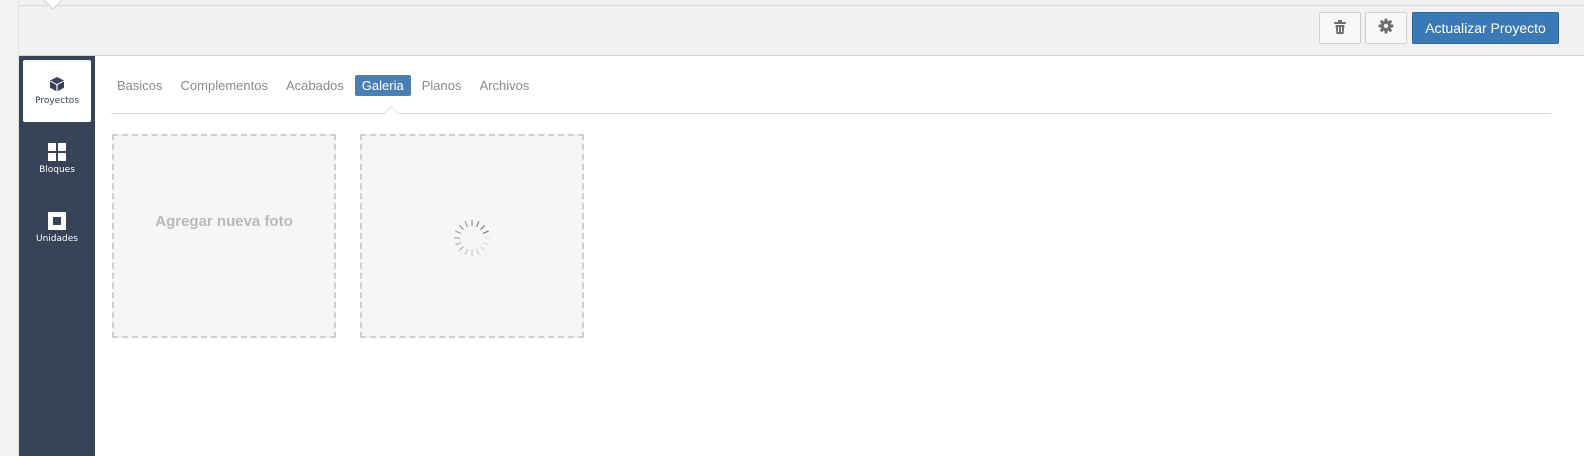 The width and height of the screenshot is (1584, 456). Describe the element at coordinates (57, 170) in the screenshot. I see `sidebar-item-label: Bloques` at that location.